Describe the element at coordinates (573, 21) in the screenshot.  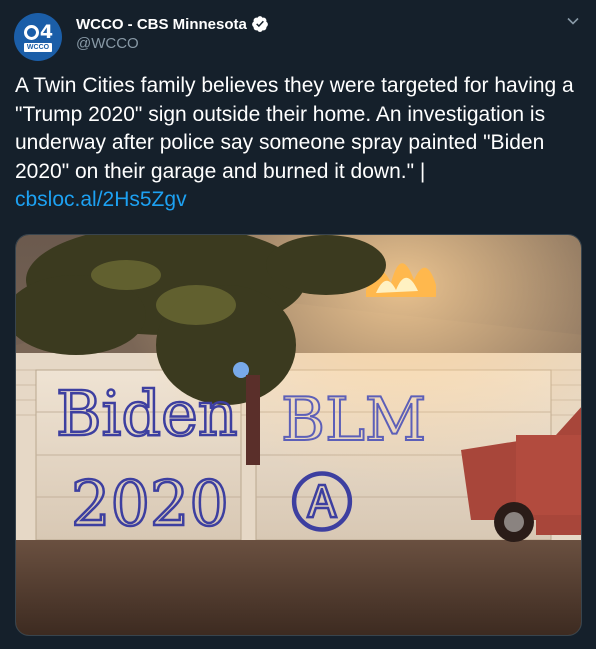
I see `chevron-down-icon` at that location.